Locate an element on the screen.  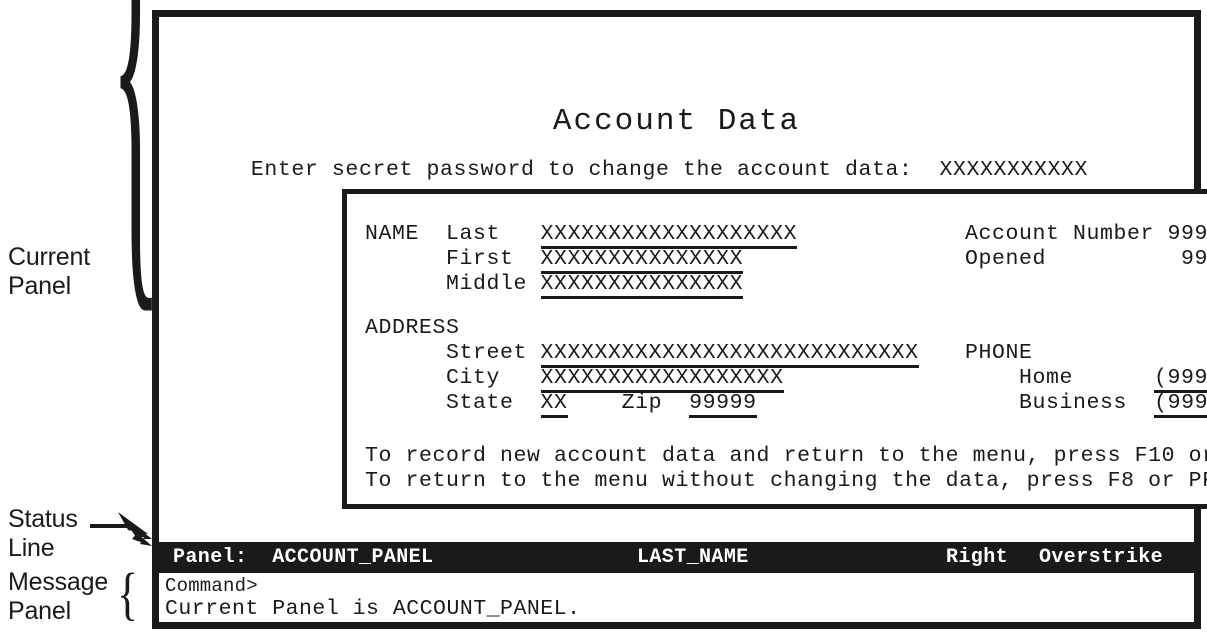
status-panel-label: Panel: is located at coordinates (210, 557).